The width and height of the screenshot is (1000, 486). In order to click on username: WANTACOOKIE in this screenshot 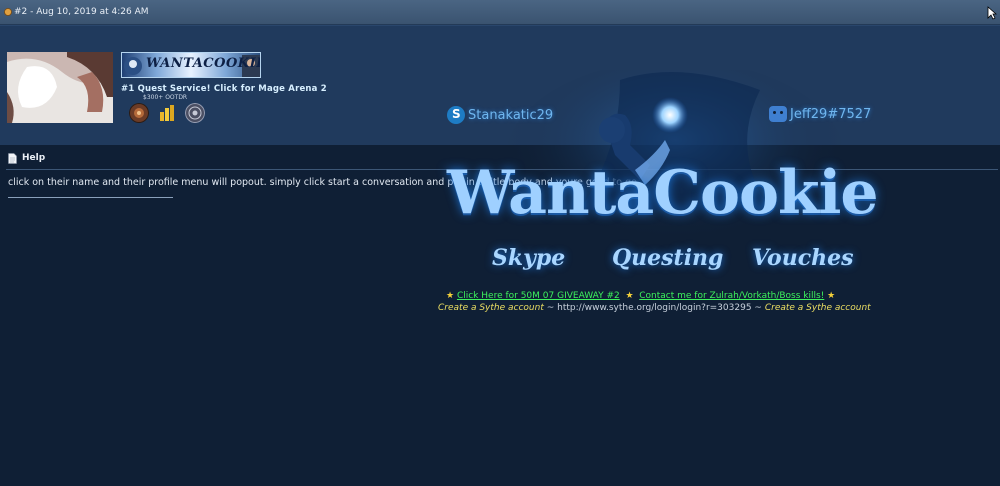, I will do `click(203, 63)`.